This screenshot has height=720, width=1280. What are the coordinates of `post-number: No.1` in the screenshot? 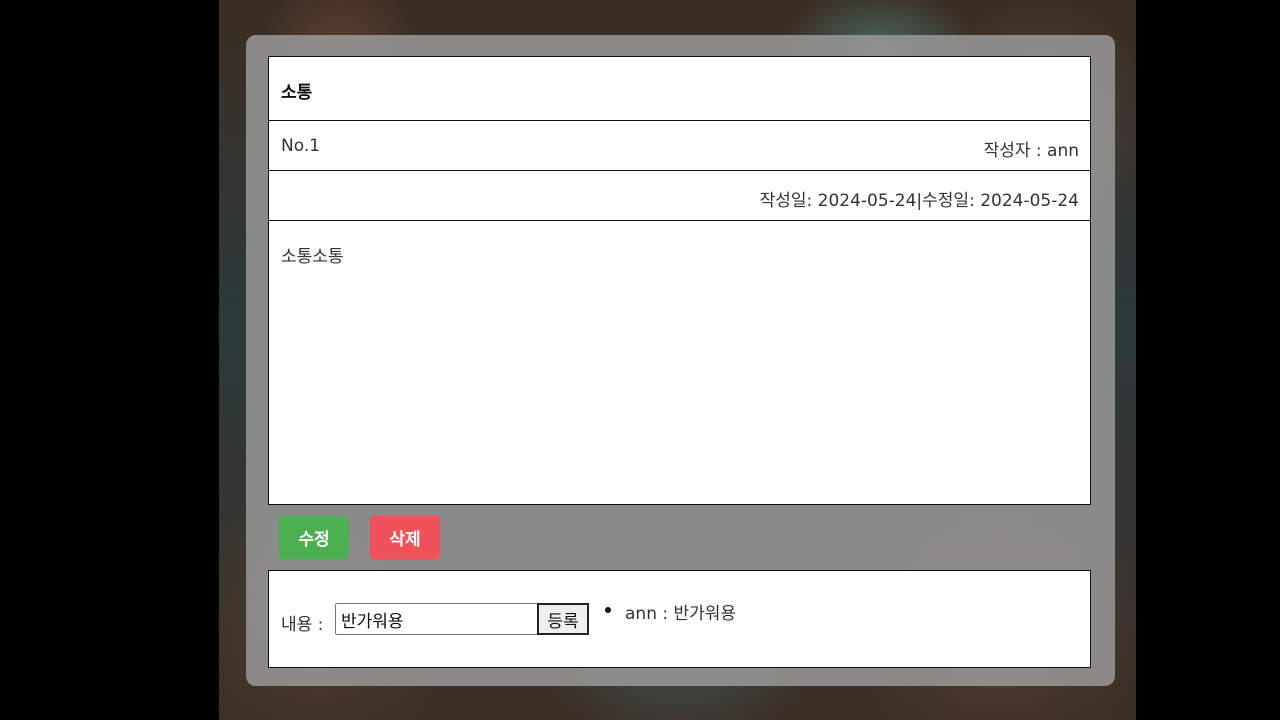 It's located at (301, 146).